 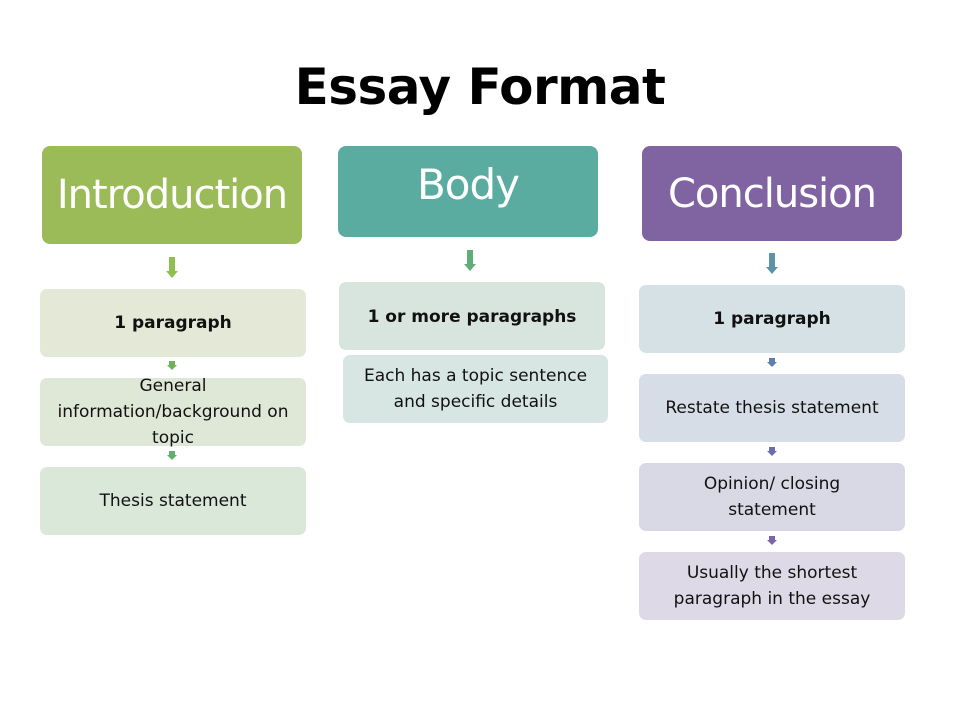 I want to click on intro-item-paragraph-count: 1 paragraph, so click(x=173, y=323).